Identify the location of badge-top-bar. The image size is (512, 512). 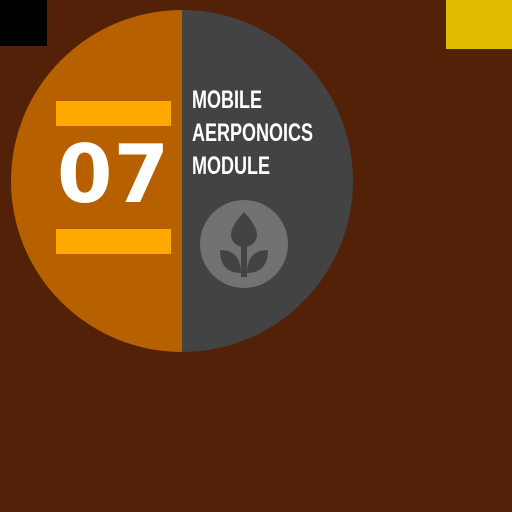
(113, 113).